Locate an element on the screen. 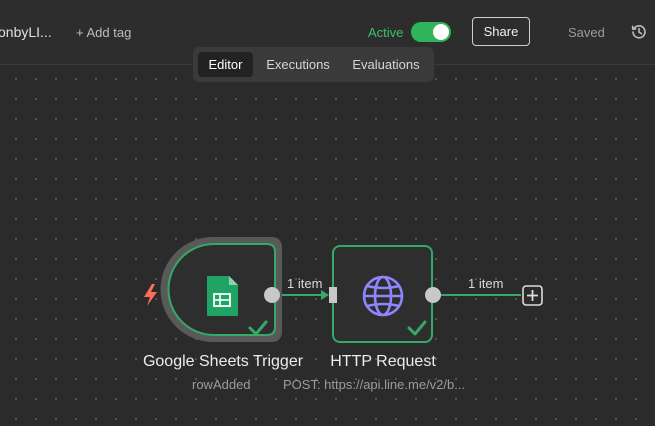 The height and width of the screenshot is (426, 655). node-http-request is located at coordinates (382, 294).